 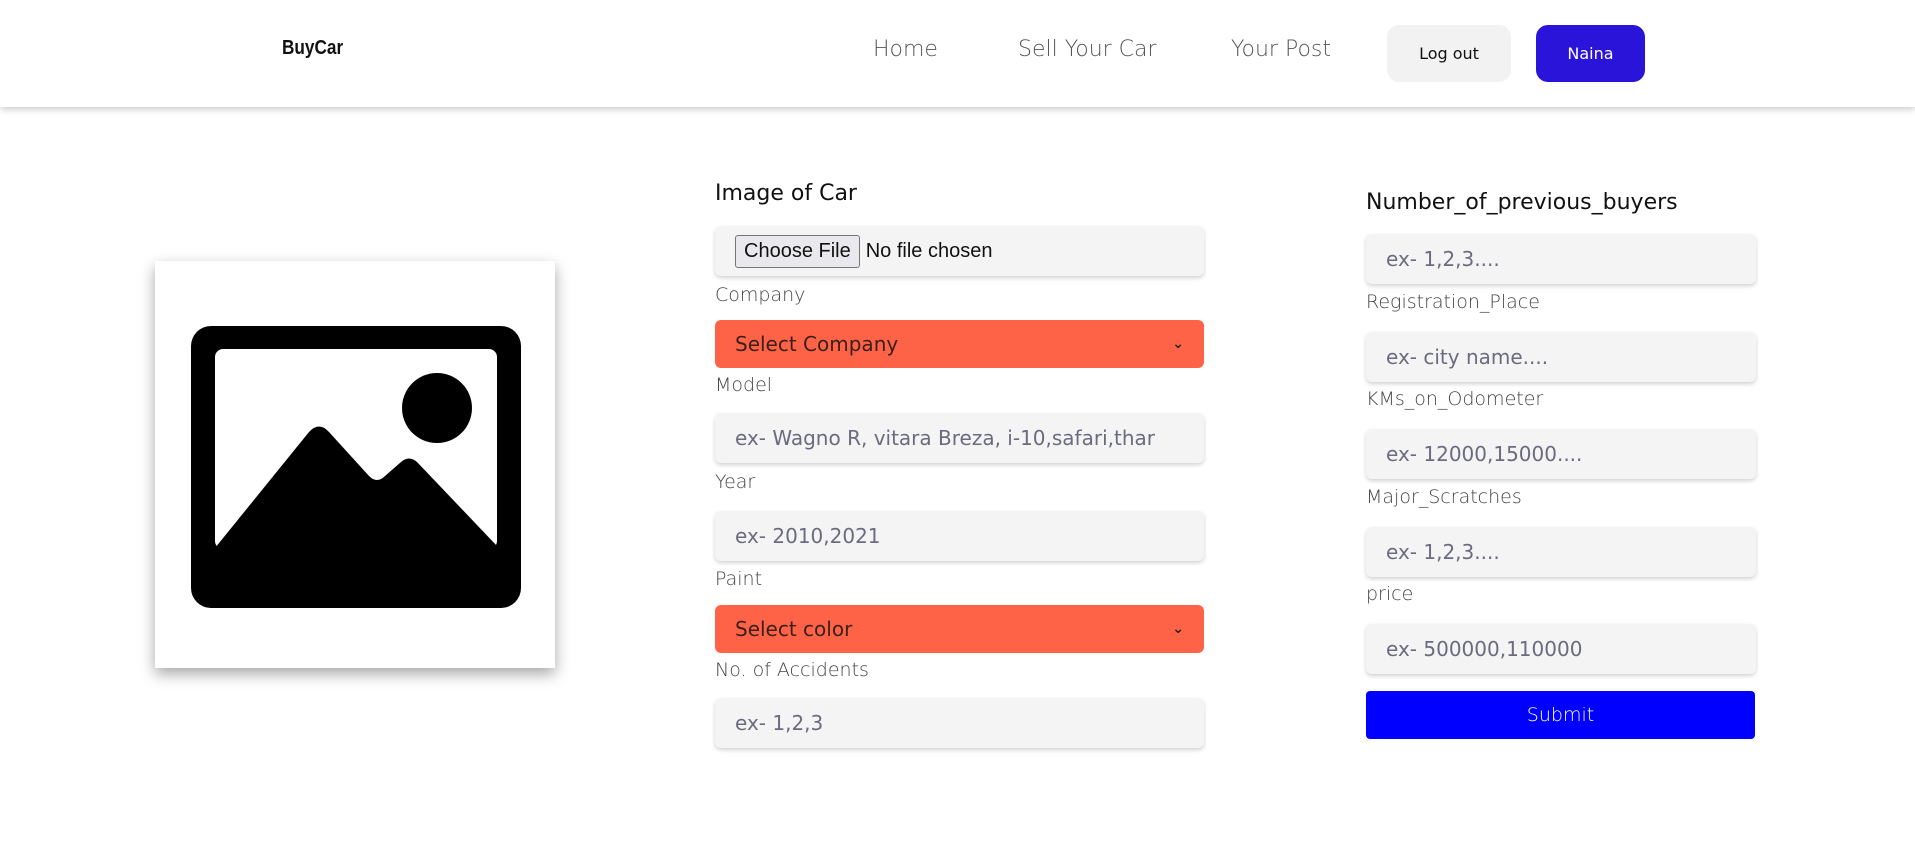 What do you see at coordinates (1561, 649) in the screenshot?
I see `price-input` at bounding box center [1561, 649].